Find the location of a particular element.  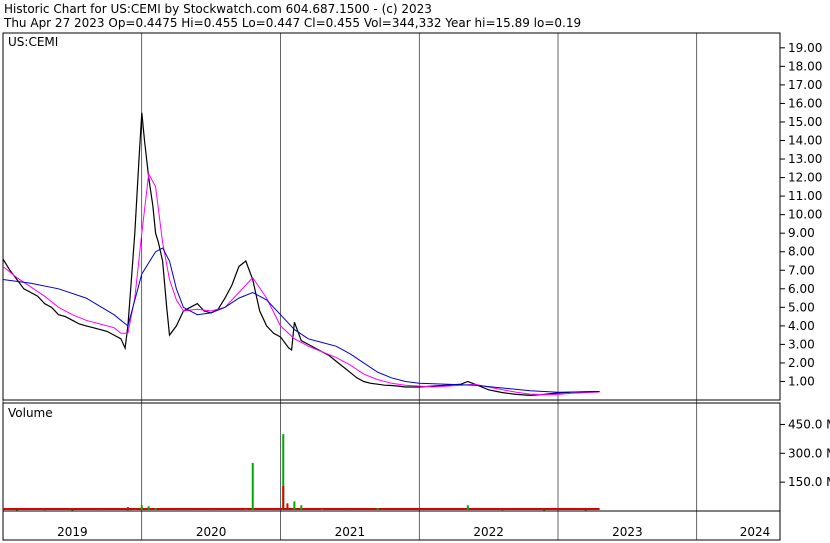

y-tick-label: 19.00 is located at coordinates (805, 48).